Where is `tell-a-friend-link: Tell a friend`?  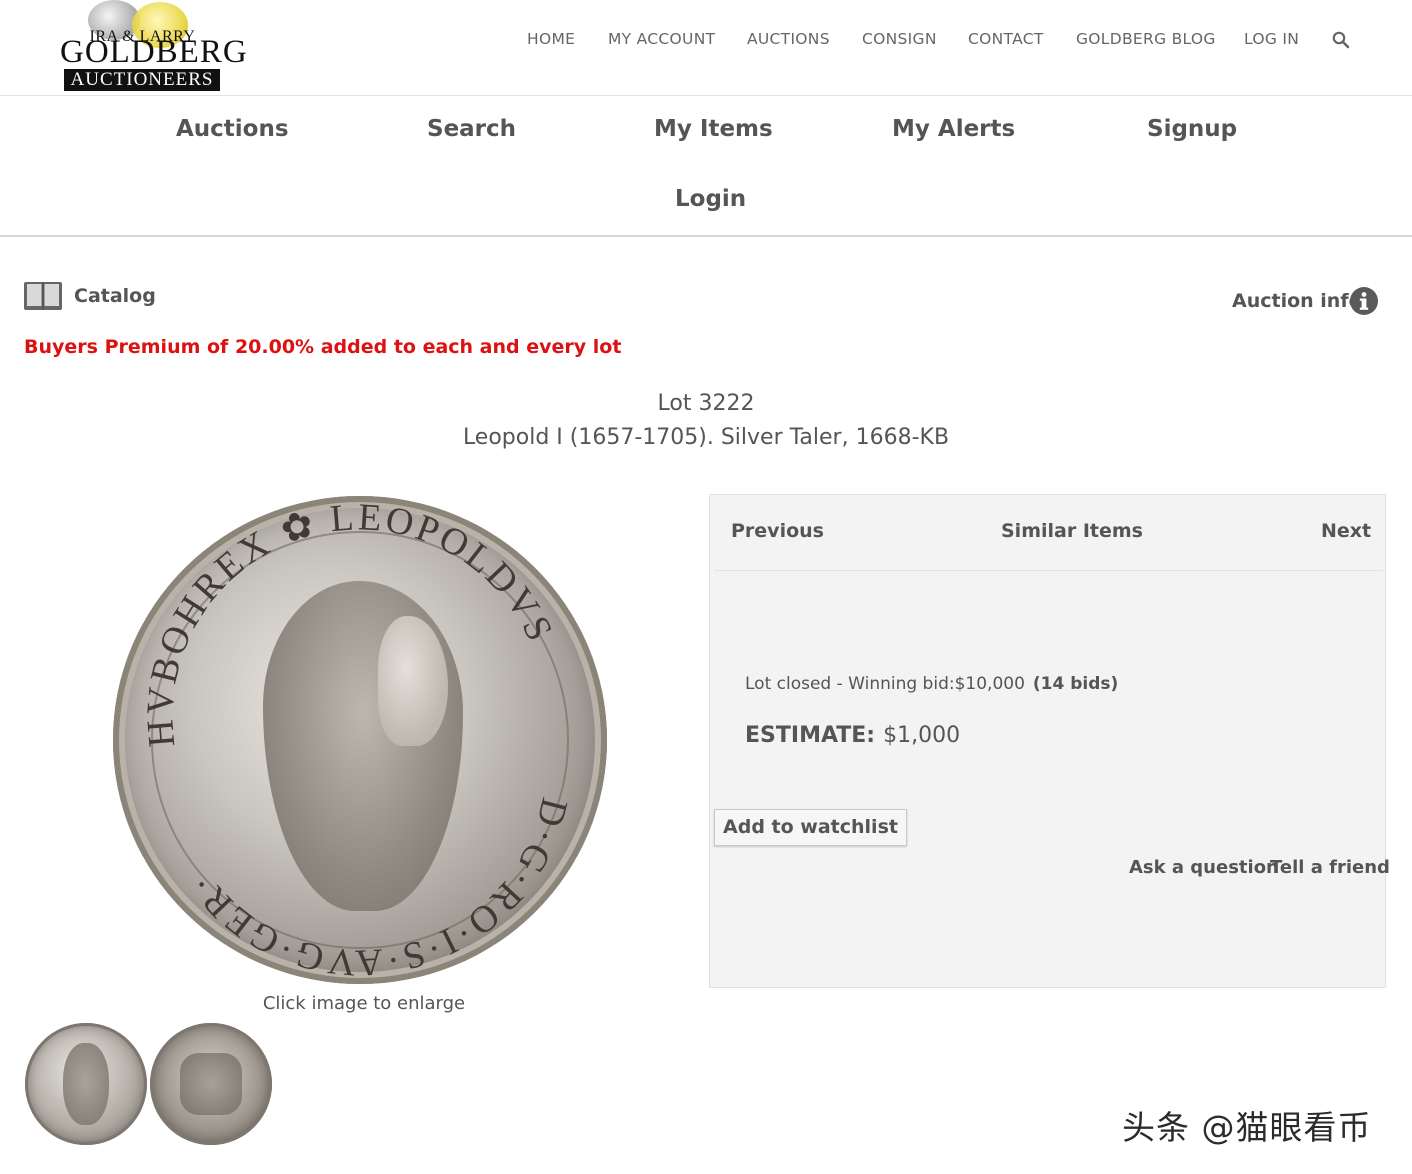 tell-a-friend-link: Tell a friend is located at coordinates (1330, 867).